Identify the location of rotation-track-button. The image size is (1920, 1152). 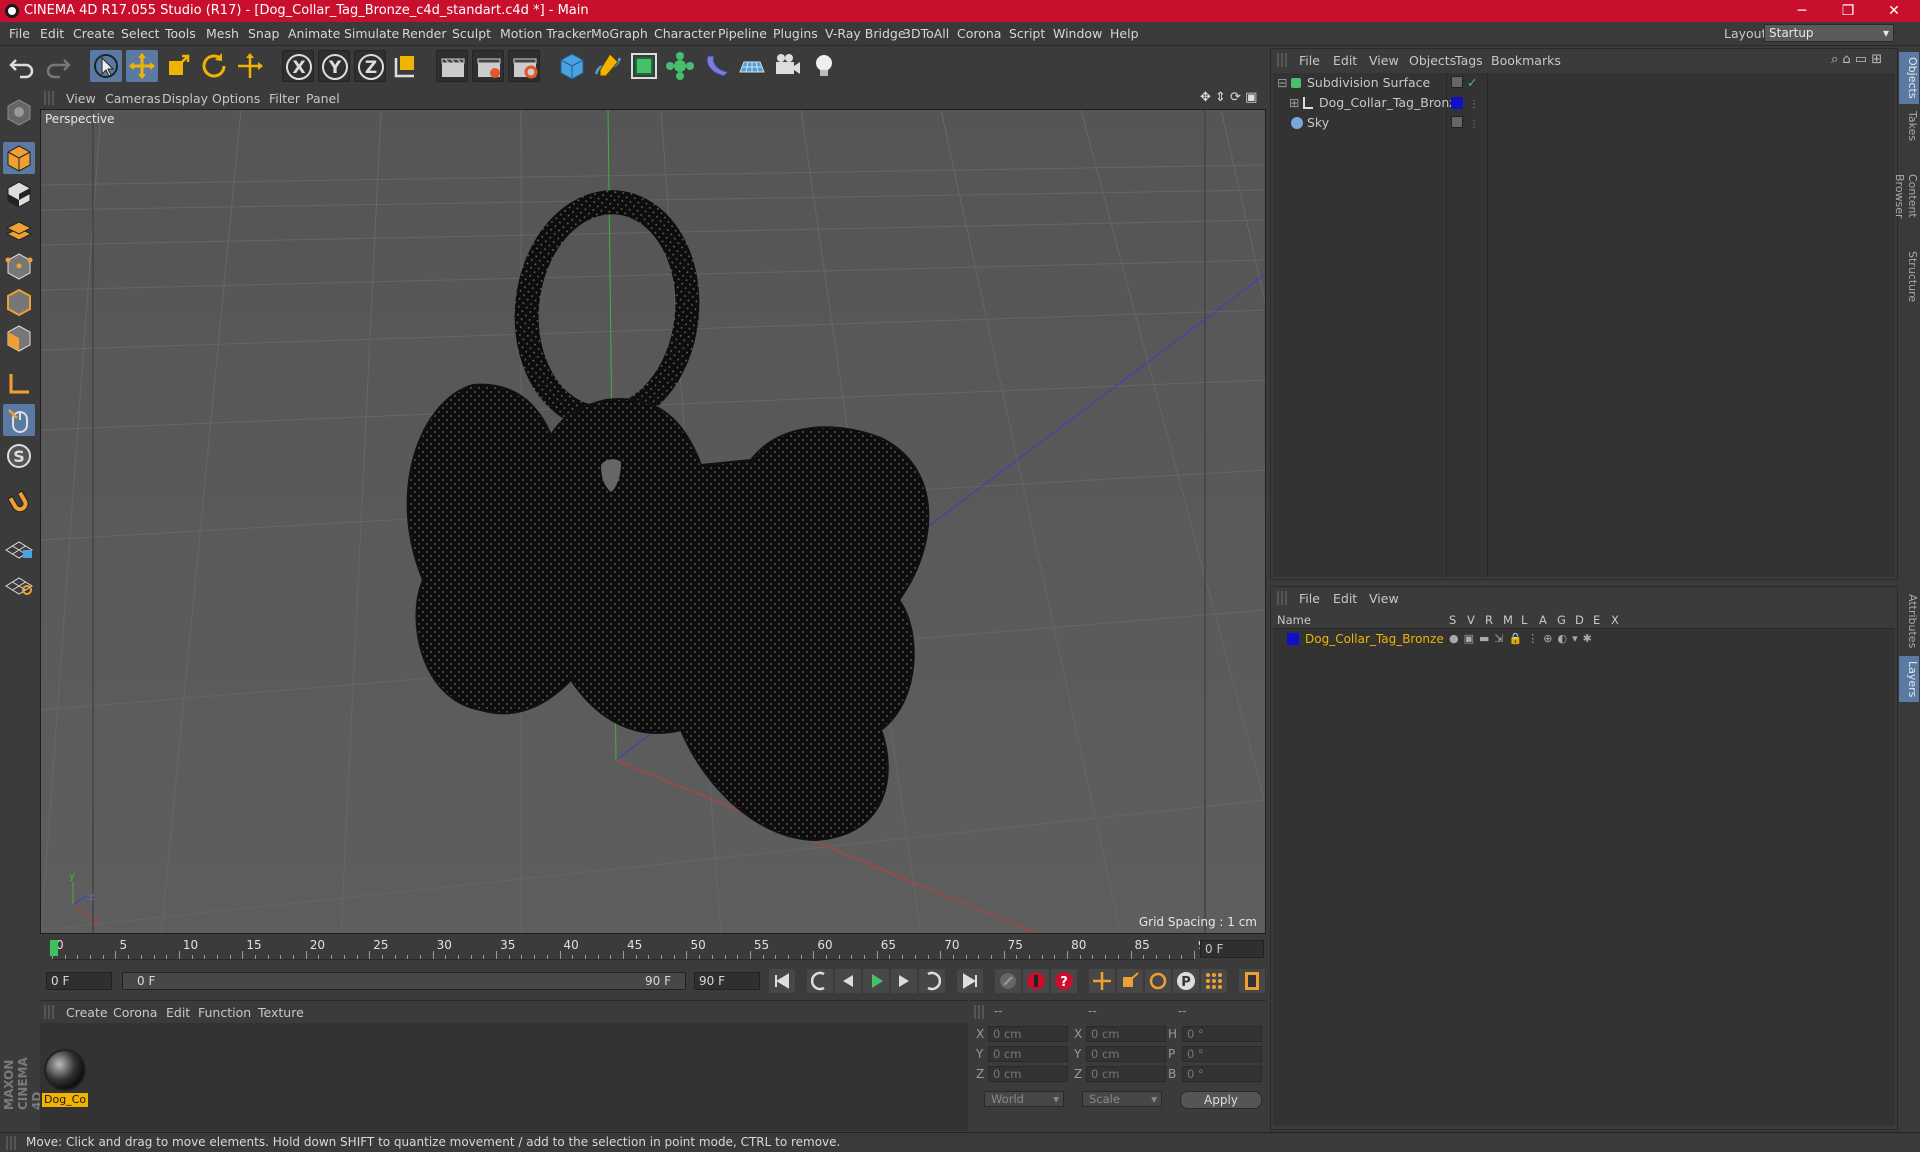
(1158, 981).